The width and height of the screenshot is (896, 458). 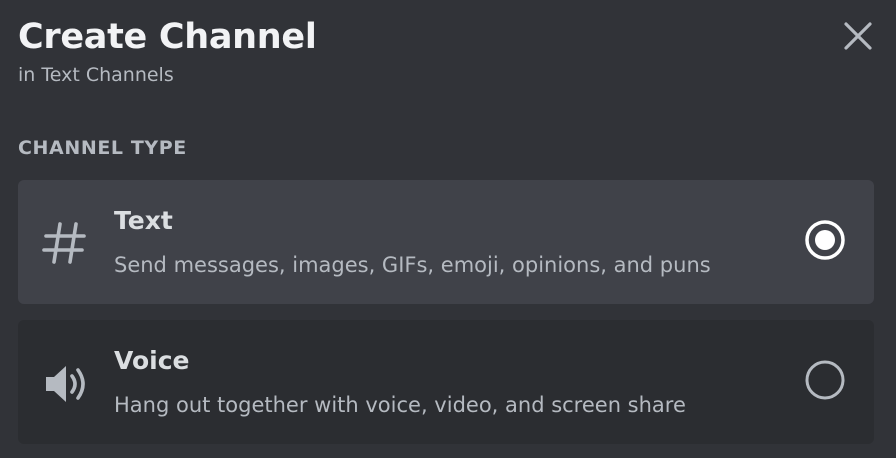 I want to click on channel-type-label: CHANNEL TYPE, so click(x=102, y=148).